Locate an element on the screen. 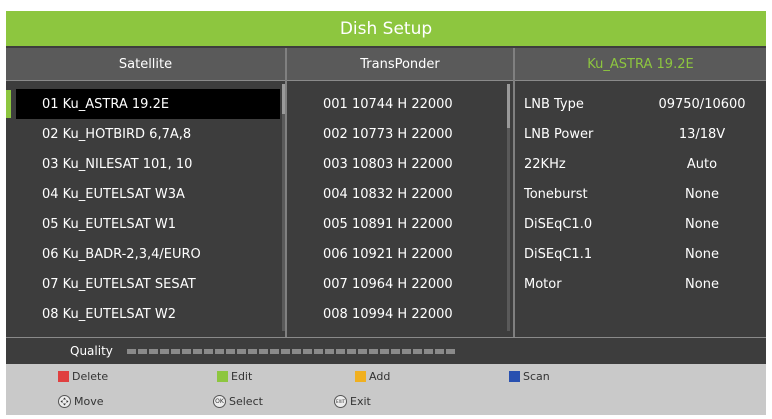  exit-icon: EXIT is located at coordinates (340, 401).